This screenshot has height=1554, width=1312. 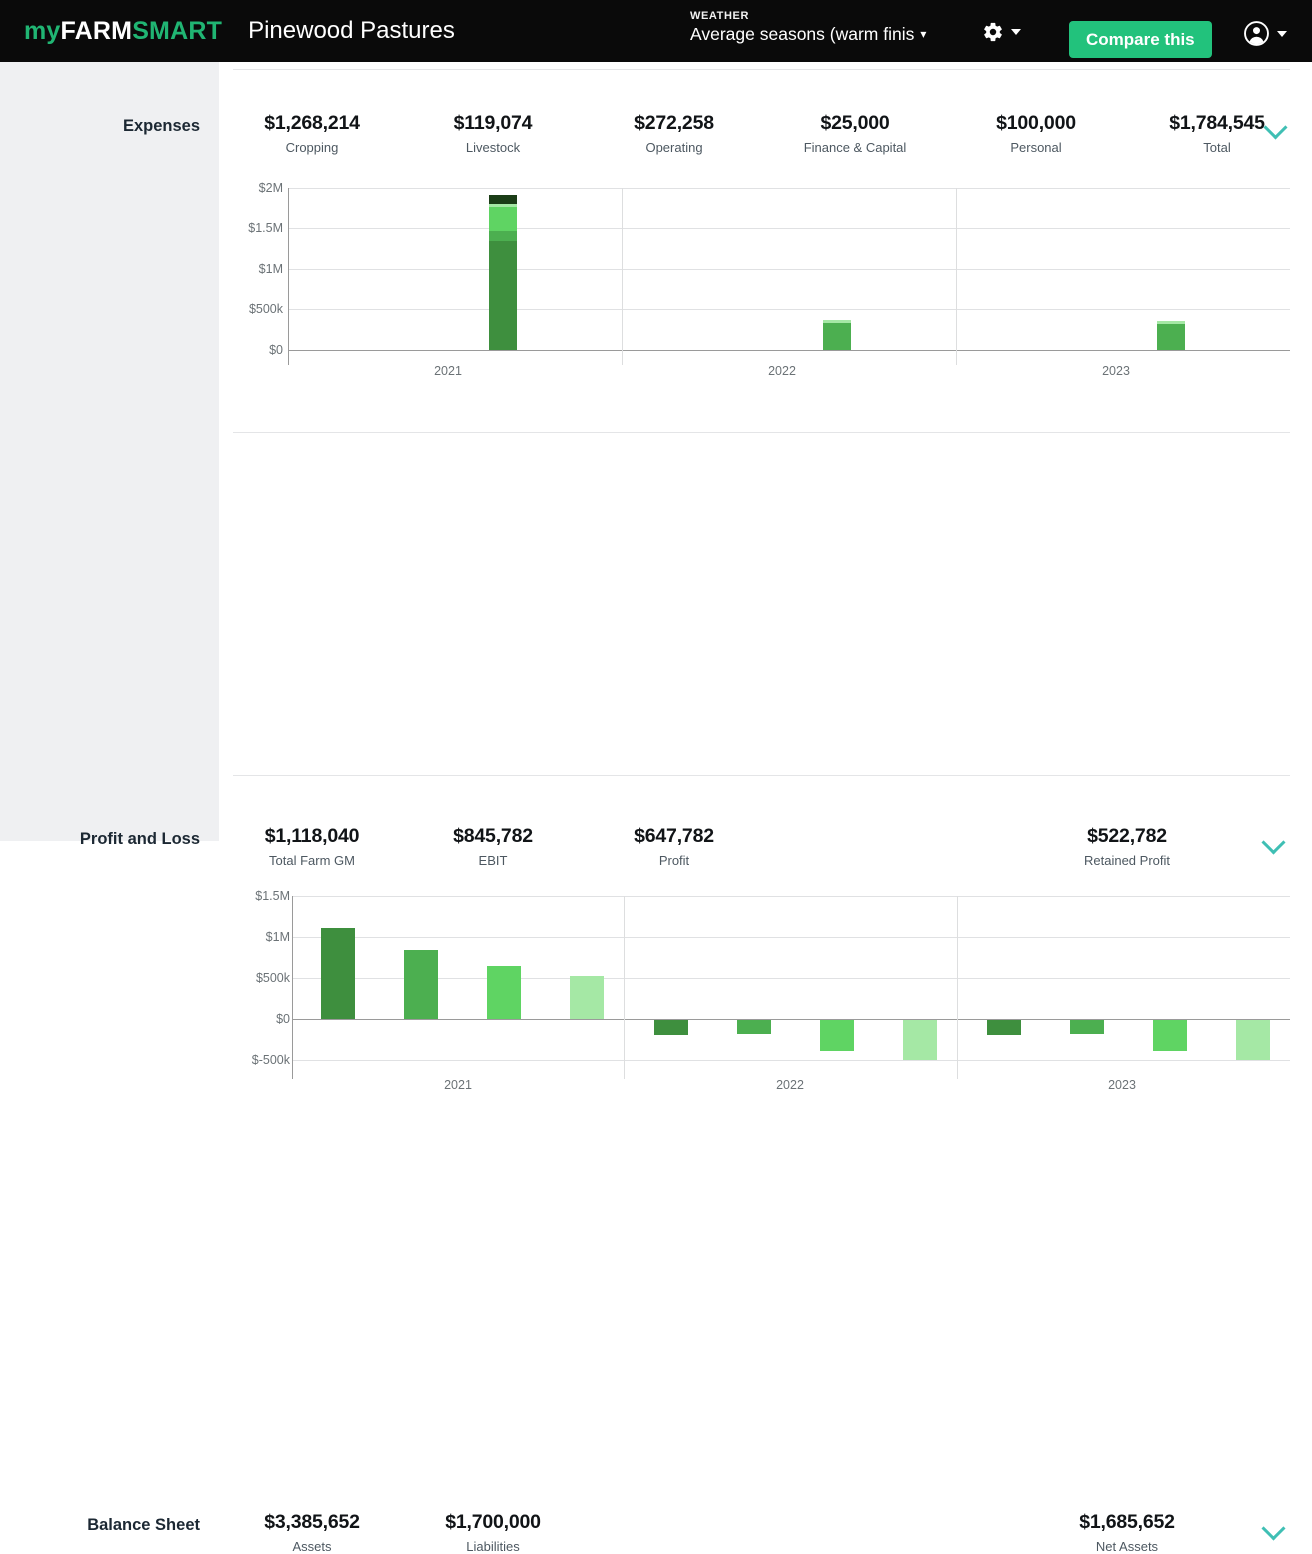 What do you see at coordinates (791, 984) in the screenshot?
I see `profit-and-loss-plot-area` at bounding box center [791, 984].